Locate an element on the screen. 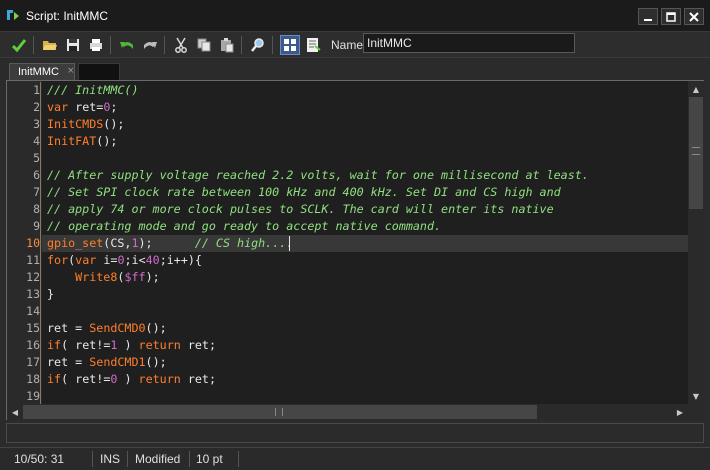 The image size is (710, 470). copy-button is located at coordinates (204, 45).